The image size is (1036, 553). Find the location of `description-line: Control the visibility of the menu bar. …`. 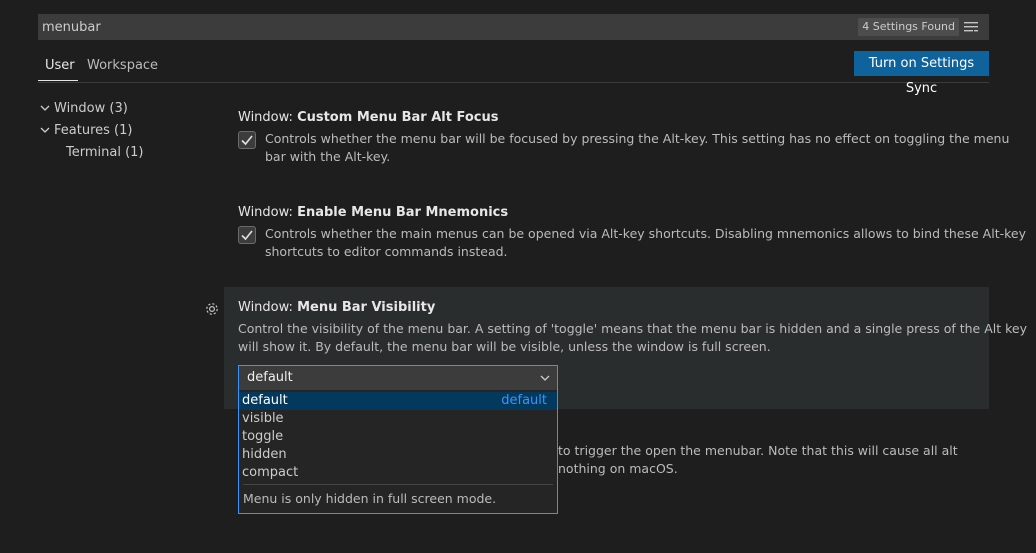

description-line: Control the visibility of the menu bar. … is located at coordinates (632, 328).